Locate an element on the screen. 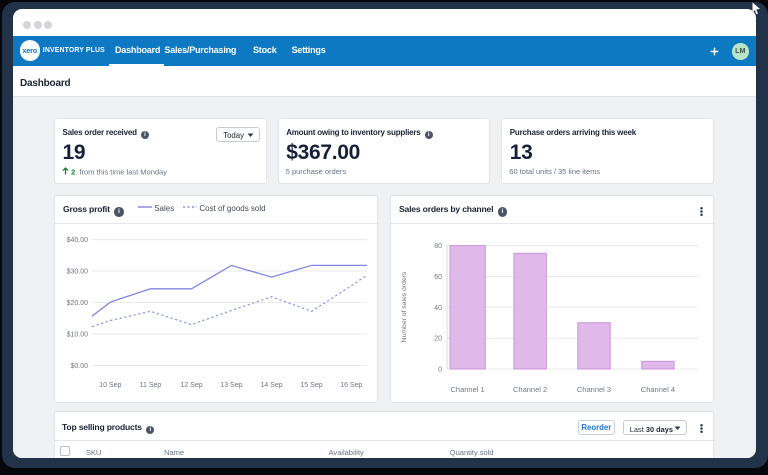  svg-text: 40 is located at coordinates (438, 308).